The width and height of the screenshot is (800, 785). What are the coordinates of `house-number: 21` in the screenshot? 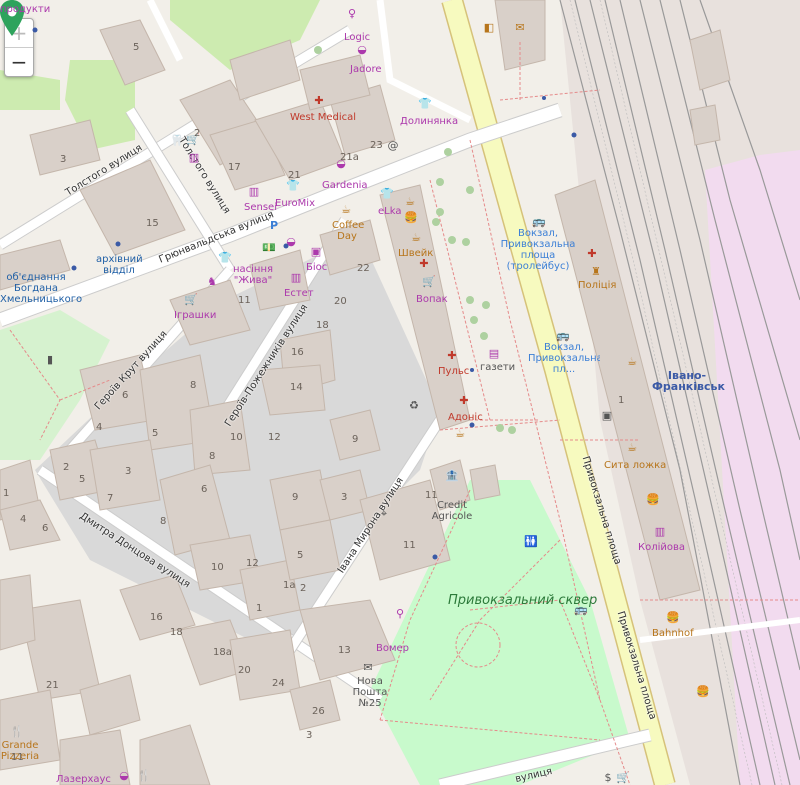 It's located at (52, 685).